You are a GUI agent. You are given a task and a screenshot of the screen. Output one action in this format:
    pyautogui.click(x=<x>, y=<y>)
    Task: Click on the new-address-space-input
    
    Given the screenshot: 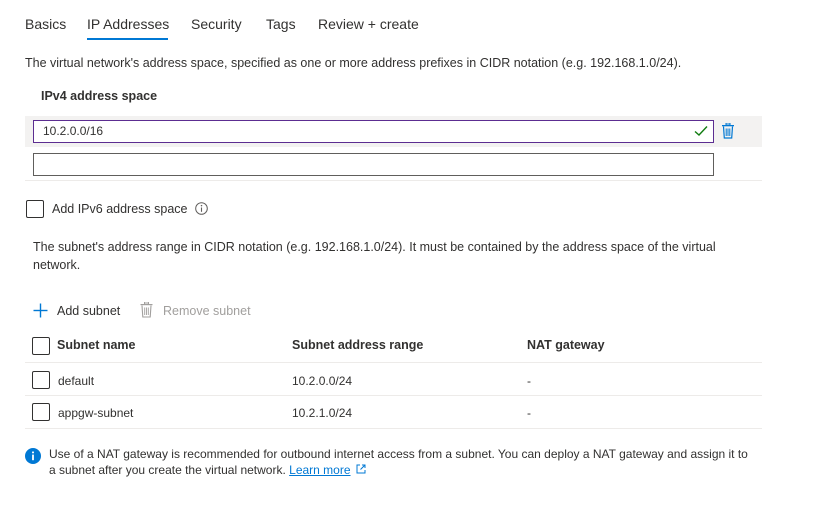 What is the action you would take?
    pyautogui.click(x=373, y=164)
    